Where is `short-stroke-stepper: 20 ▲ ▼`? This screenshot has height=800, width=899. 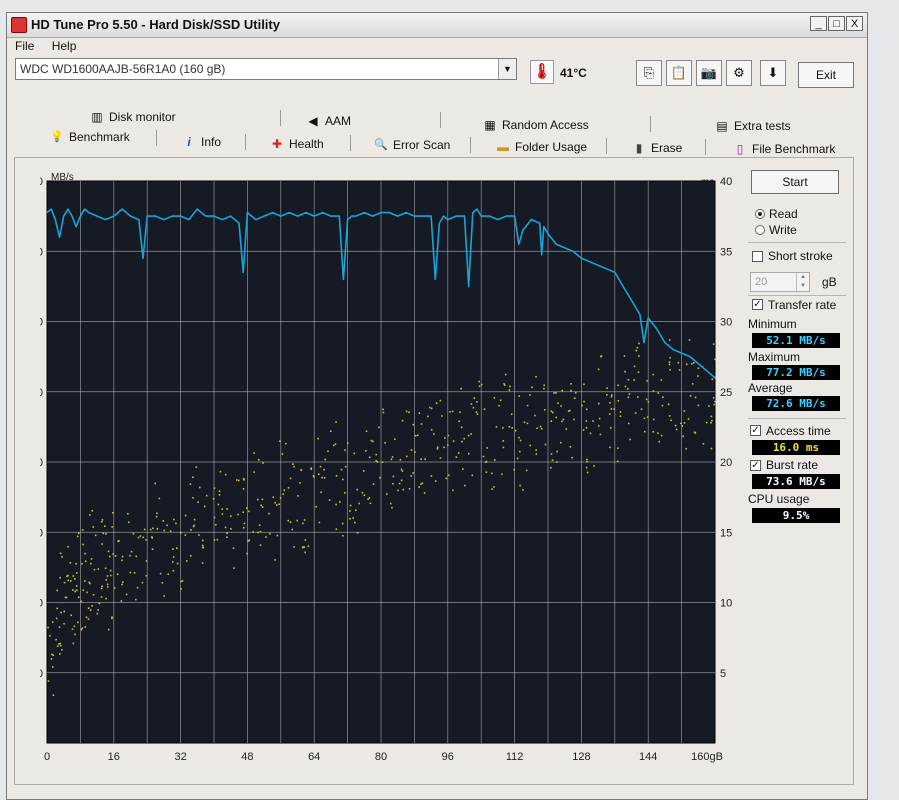
short-stroke-stepper: 20 ▲ ▼ is located at coordinates (780, 282).